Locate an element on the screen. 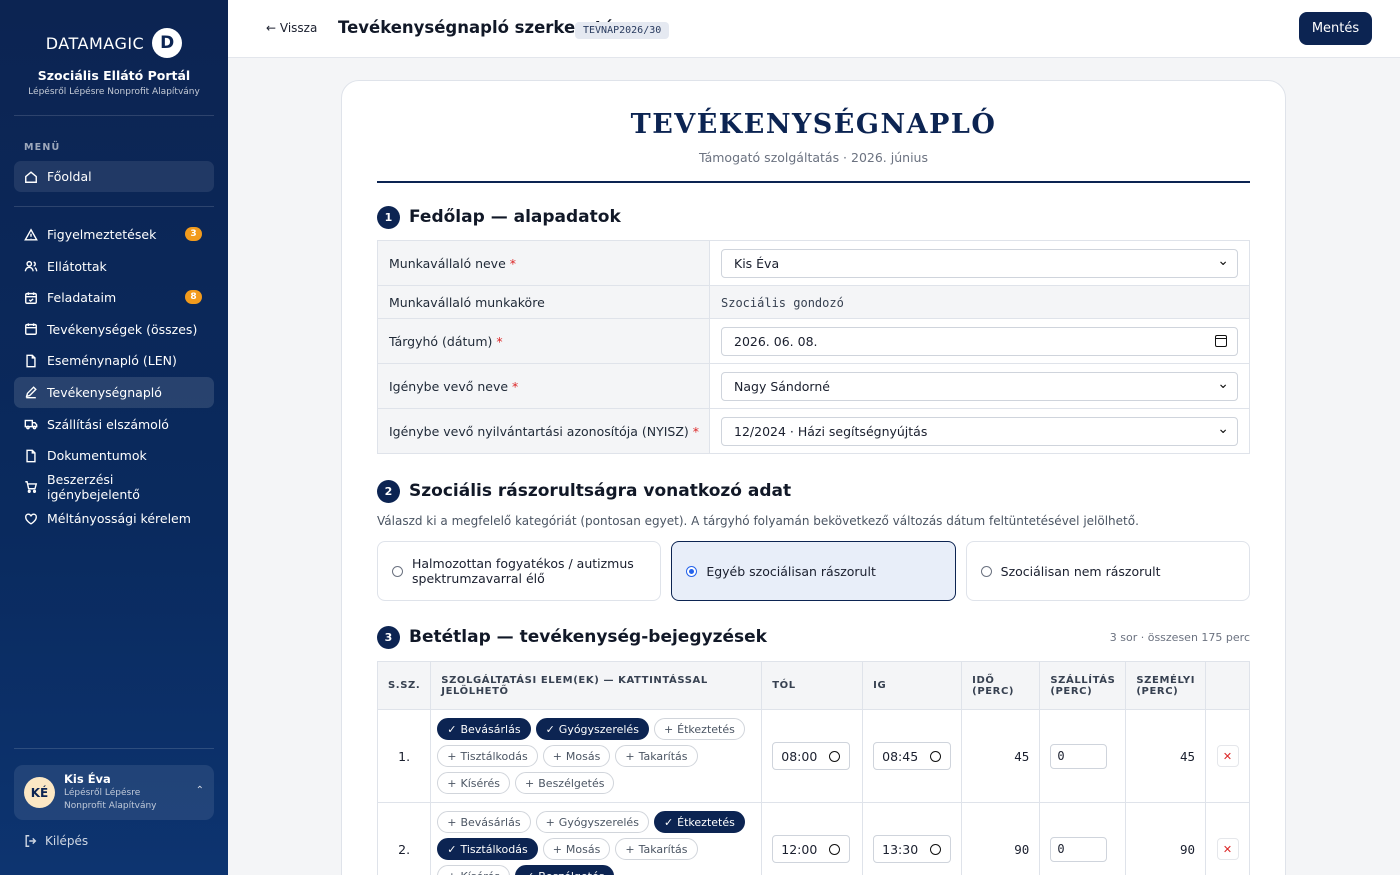  chip-label: Mosás is located at coordinates (583, 849).